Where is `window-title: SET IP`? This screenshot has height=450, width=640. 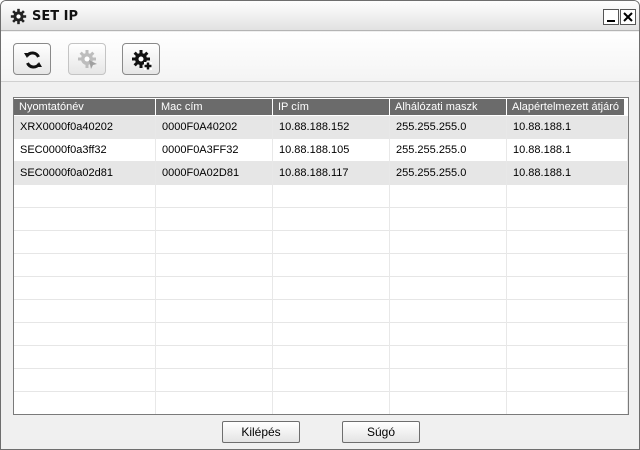 window-title: SET IP is located at coordinates (55, 16).